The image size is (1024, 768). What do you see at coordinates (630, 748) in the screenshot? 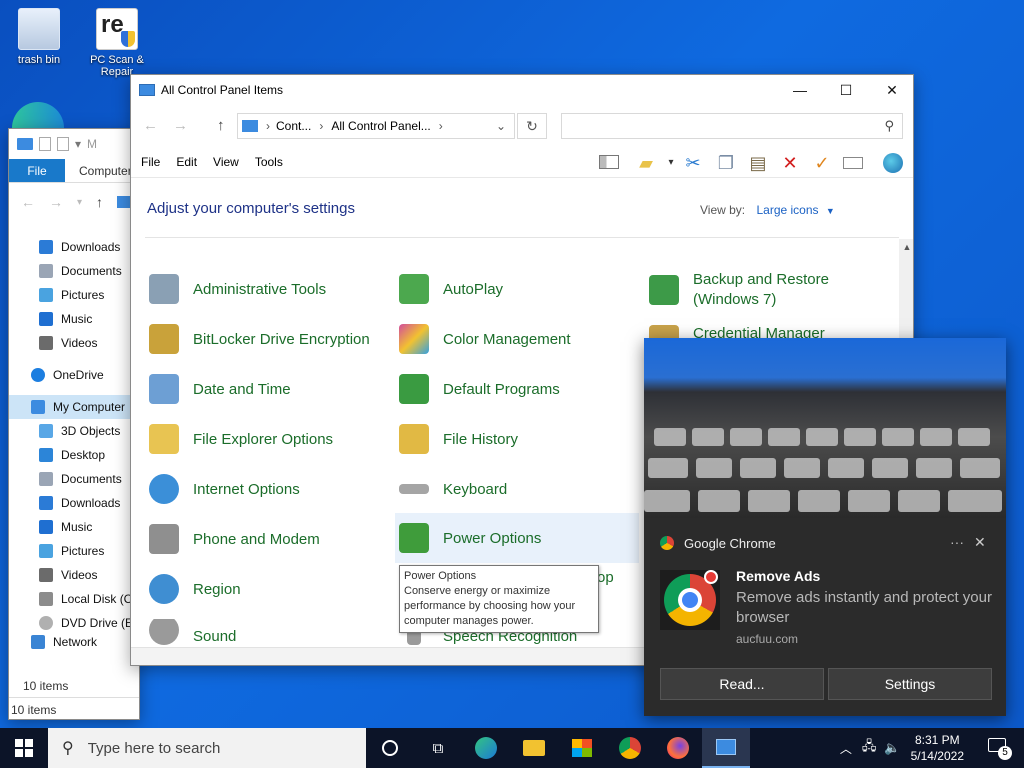
I see `taskbar-chrome` at bounding box center [630, 748].